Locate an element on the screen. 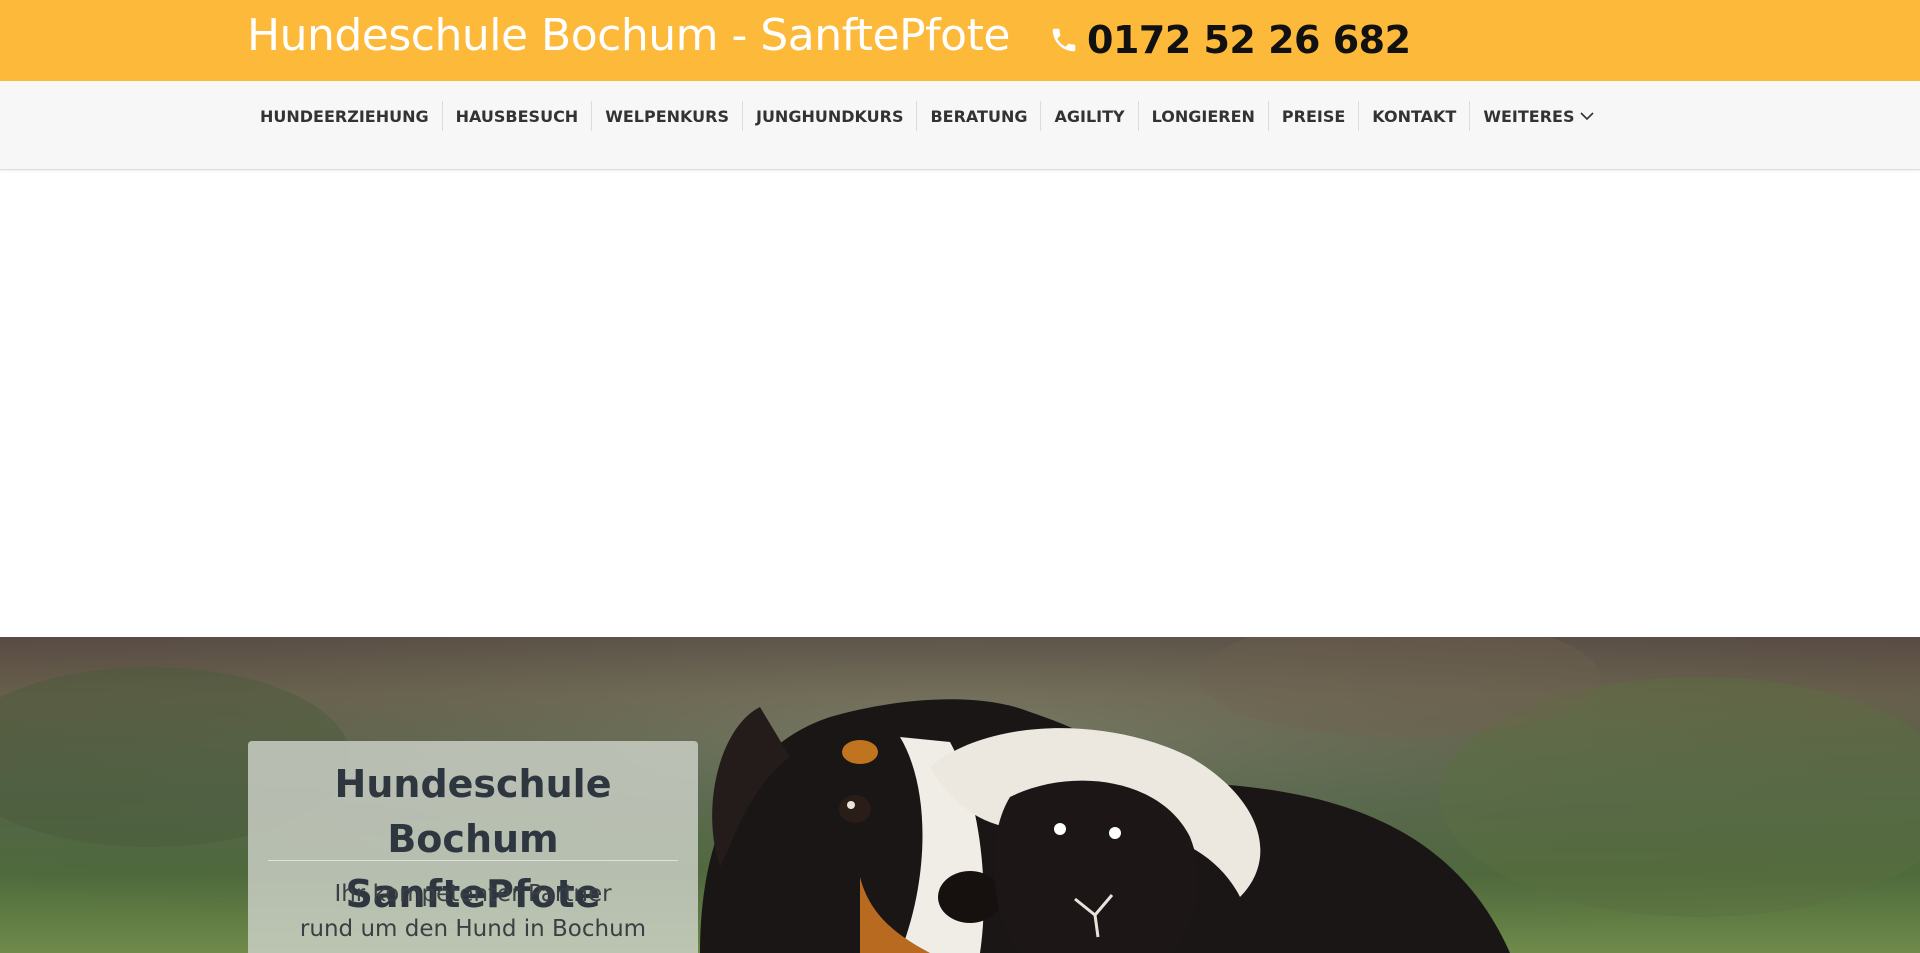  nav-item-label: JUNGHUNDKURS is located at coordinates (829, 116).